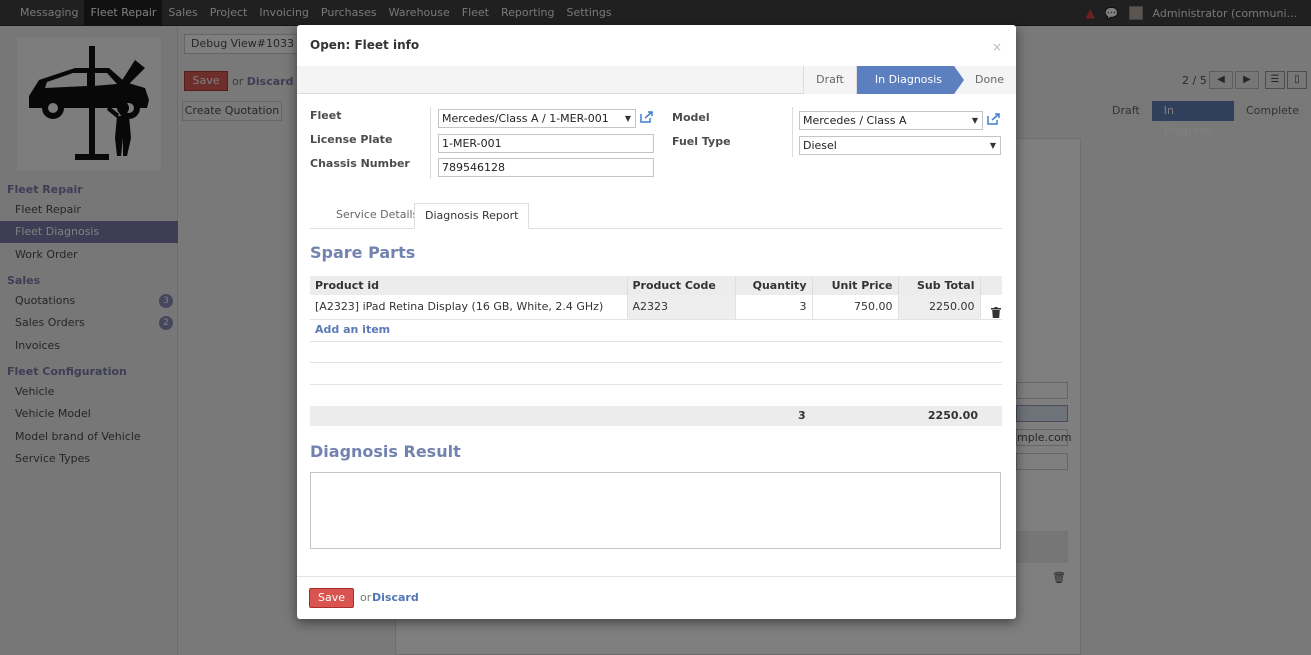  What do you see at coordinates (802, 415) in the screenshot?
I see `total-quantity: 3` at bounding box center [802, 415].